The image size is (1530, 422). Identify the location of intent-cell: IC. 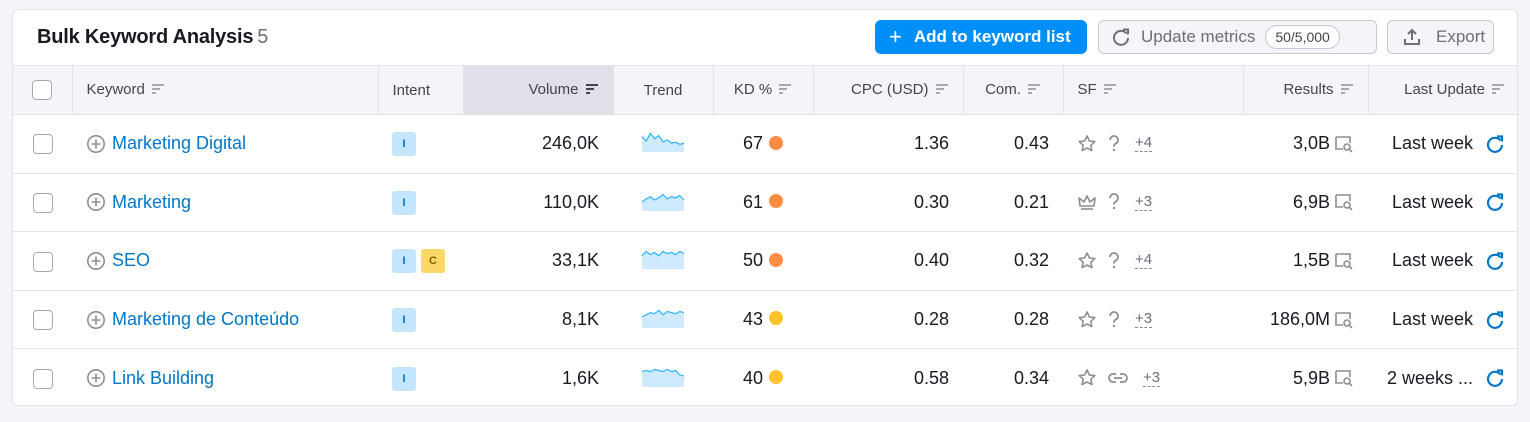
(420, 261).